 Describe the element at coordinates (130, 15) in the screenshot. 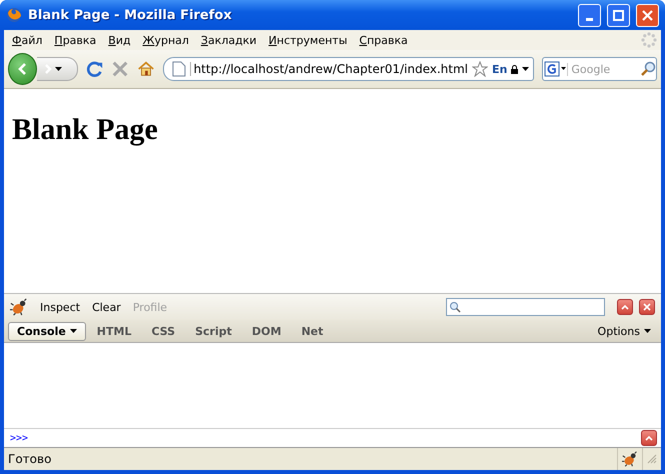

I see `window-title: Blank Page - Mozilla Firefox` at that location.